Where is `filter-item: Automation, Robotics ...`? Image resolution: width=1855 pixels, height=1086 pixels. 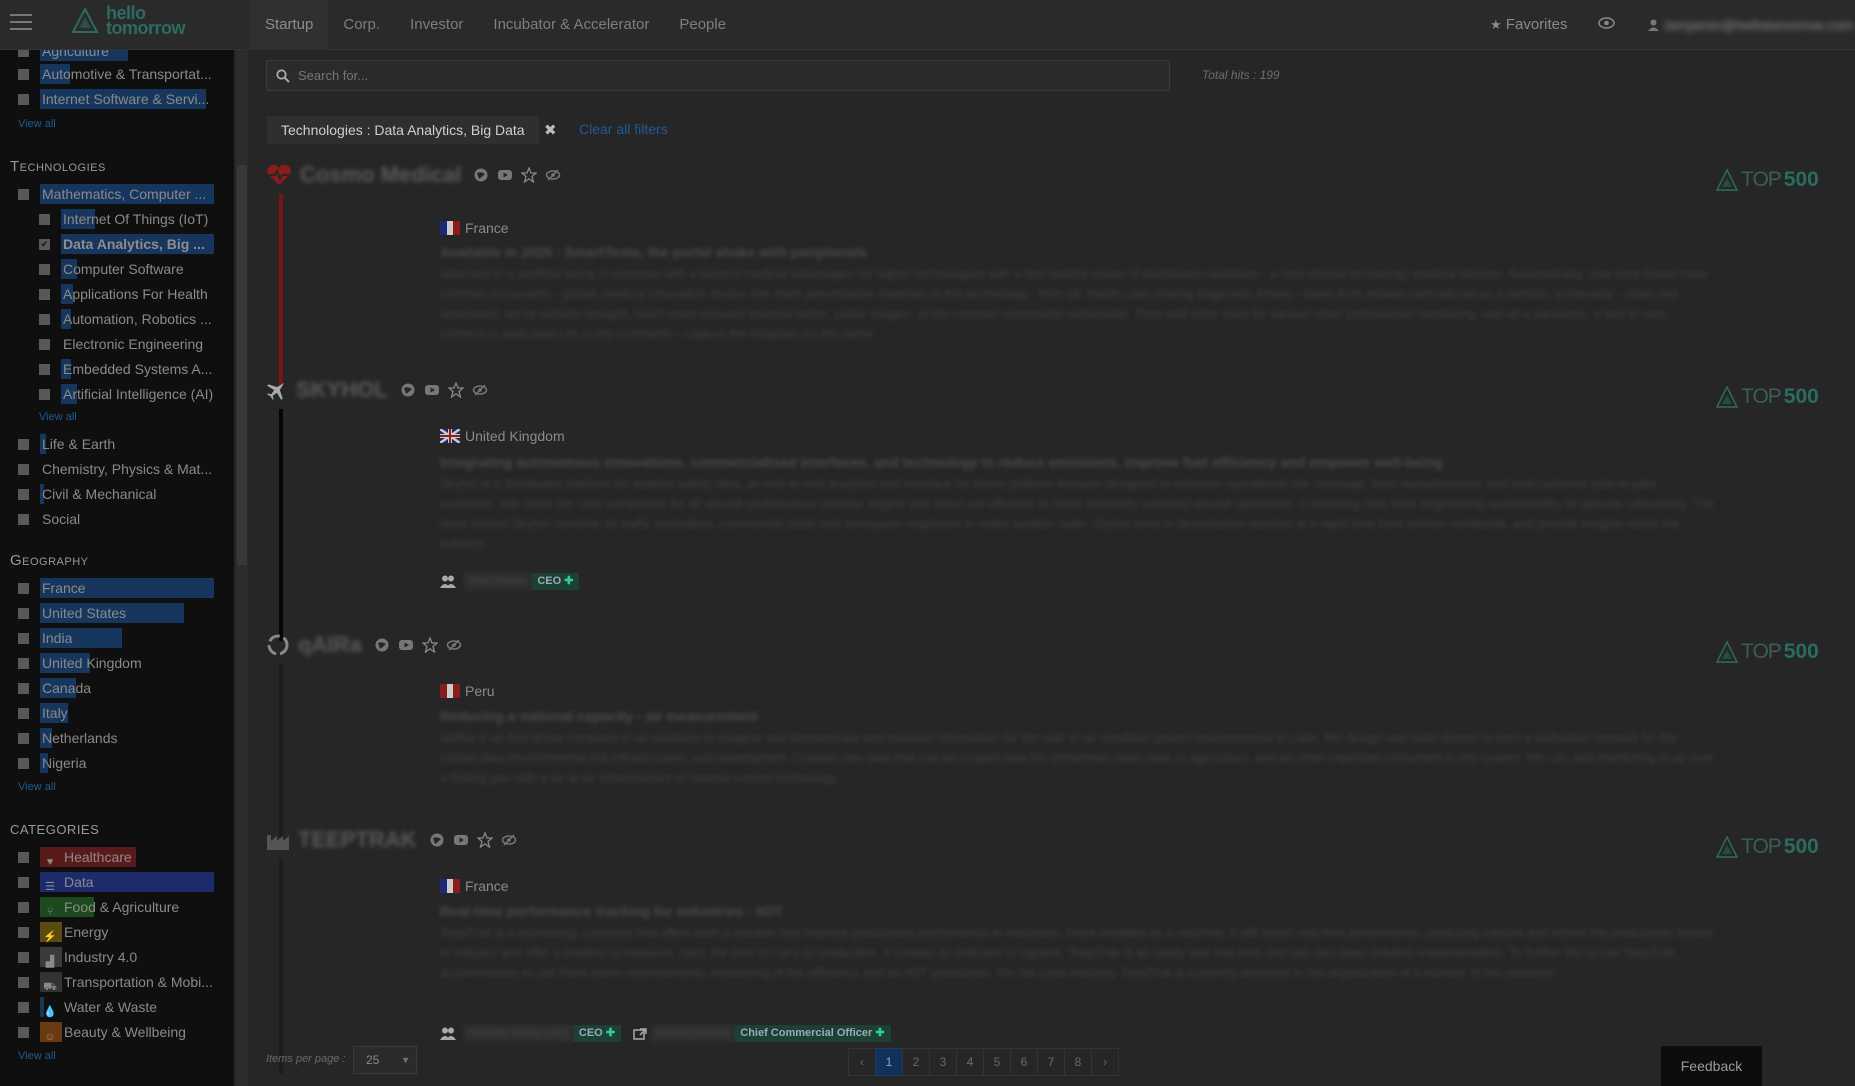
filter-item: Automation, Robotics ... is located at coordinates (125, 319).